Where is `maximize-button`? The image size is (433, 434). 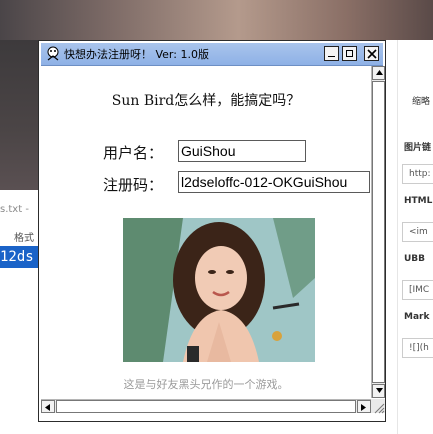
maximize-button is located at coordinates (349, 53).